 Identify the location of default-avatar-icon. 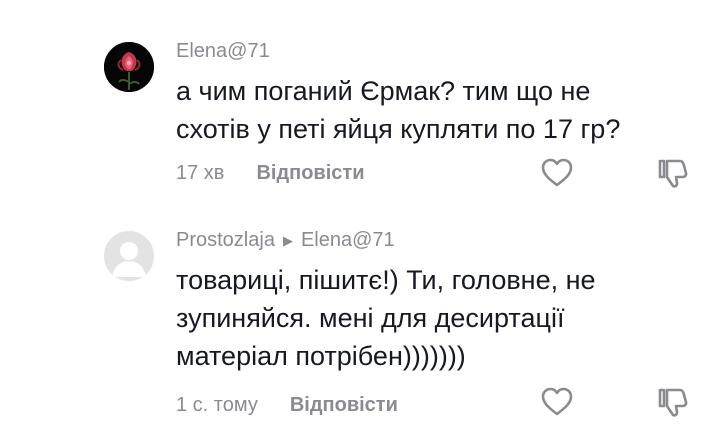
(129, 256).